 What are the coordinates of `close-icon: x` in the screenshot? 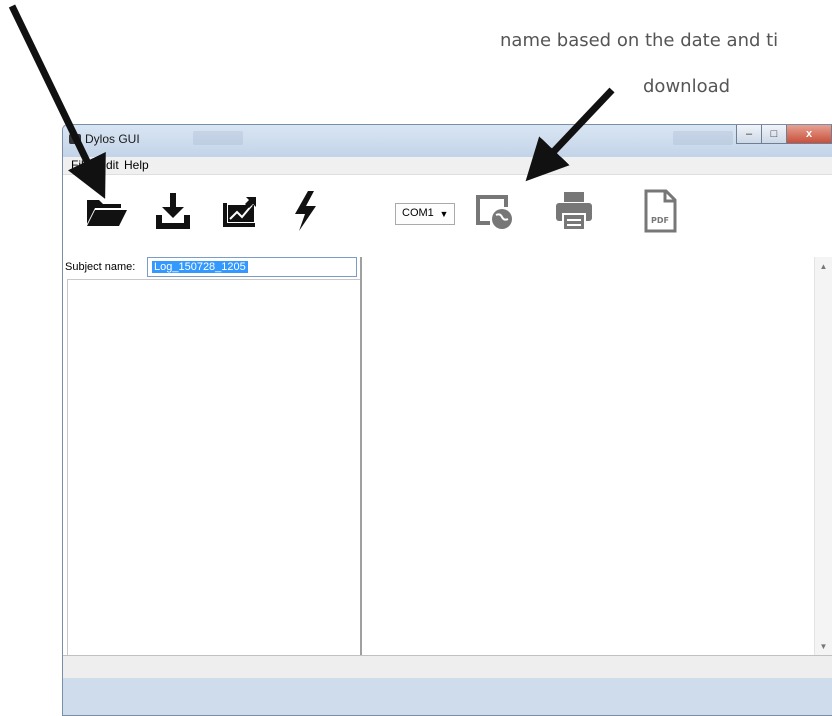 It's located at (809, 133).